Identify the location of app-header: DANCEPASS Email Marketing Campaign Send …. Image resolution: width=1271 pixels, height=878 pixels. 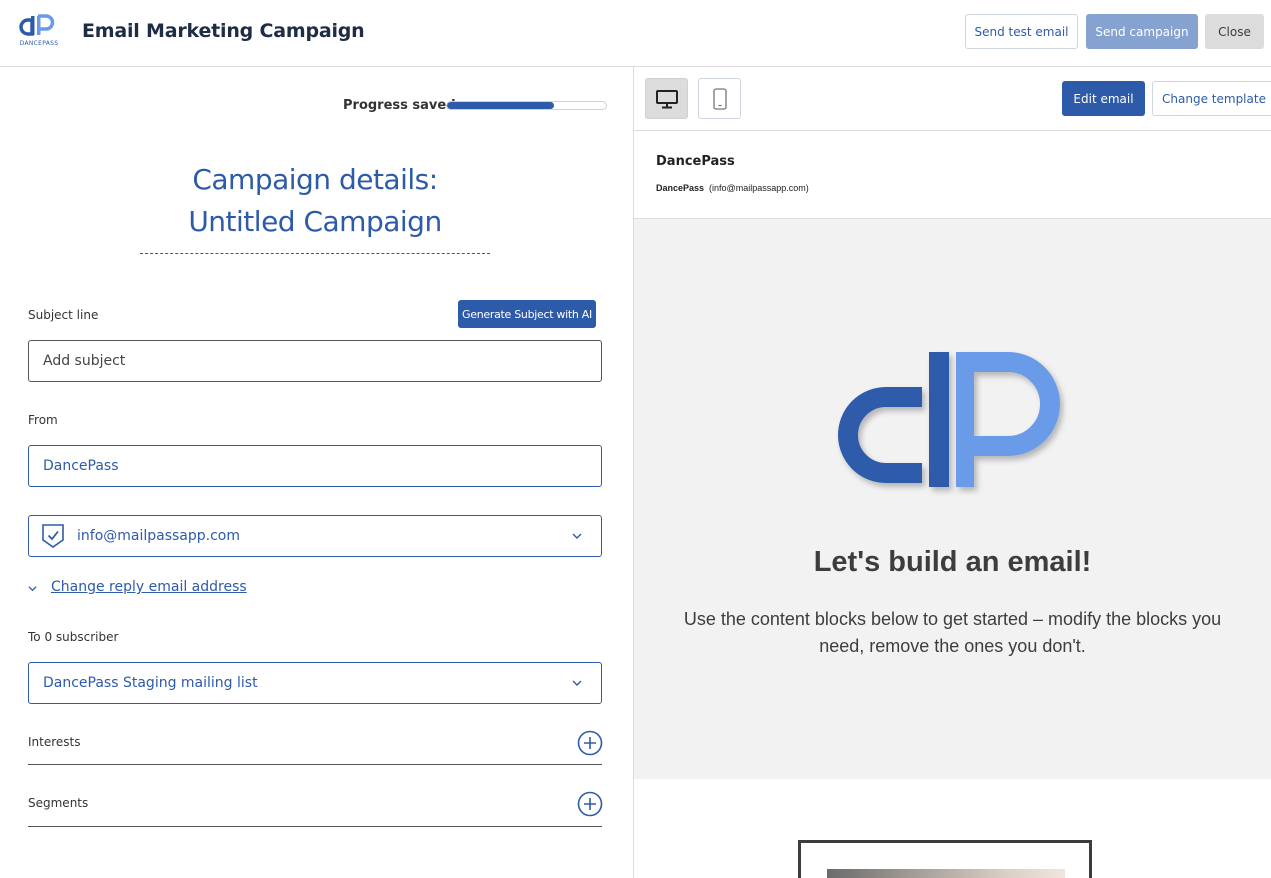
(635, 33).